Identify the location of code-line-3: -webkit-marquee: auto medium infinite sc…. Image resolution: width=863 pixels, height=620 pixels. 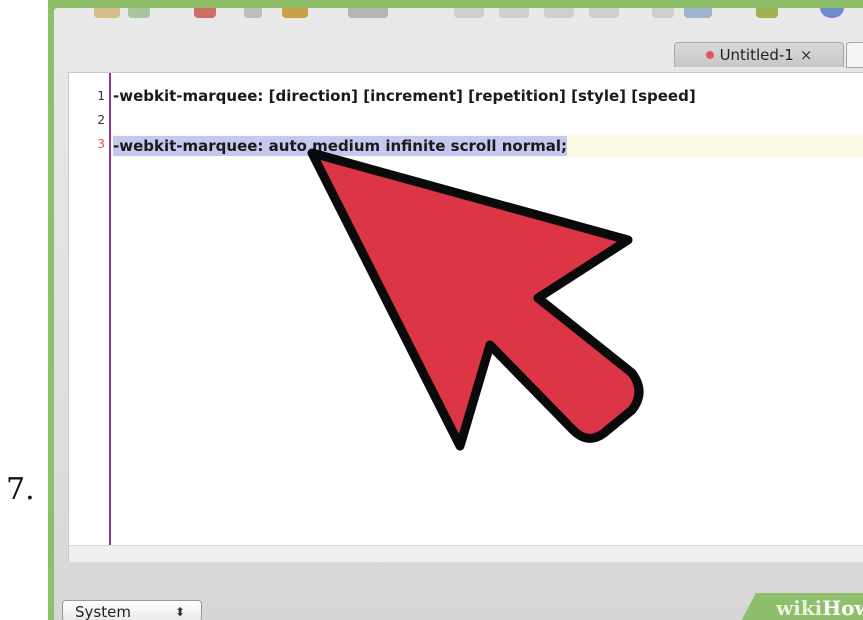
(340, 146).